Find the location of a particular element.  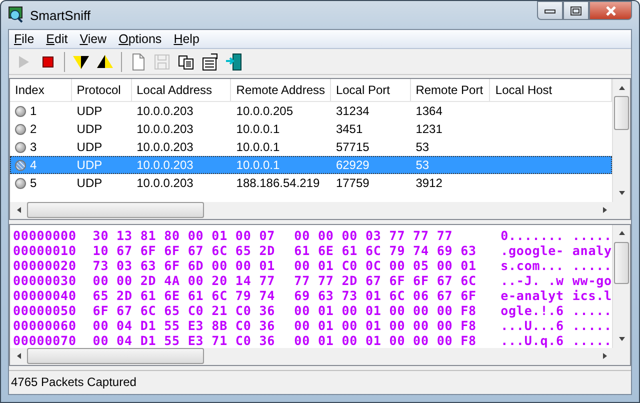

column-header: Protocol is located at coordinates (102, 90).